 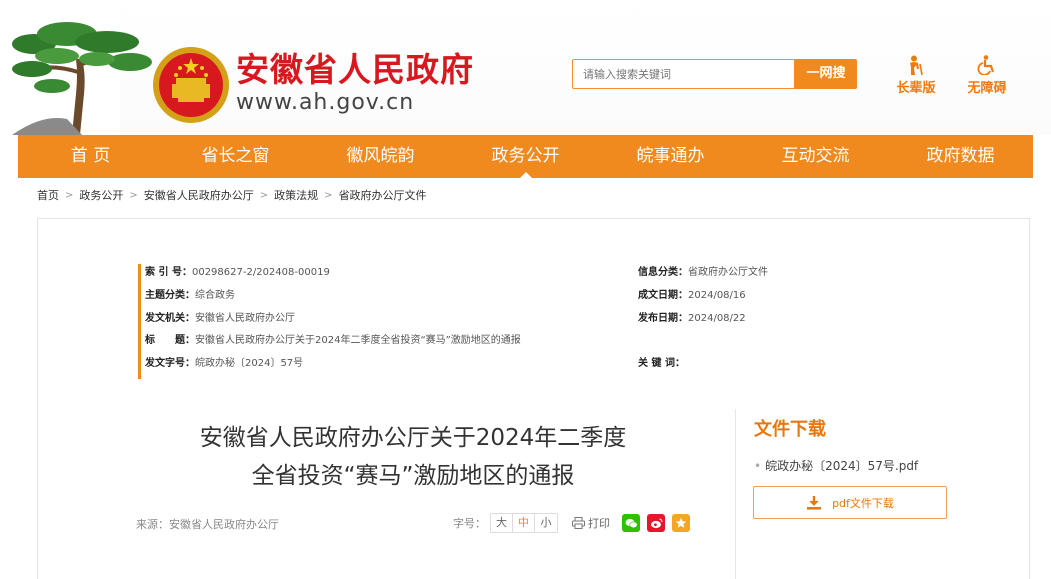 I want to click on weibo-share-button, so click(x=656, y=523).